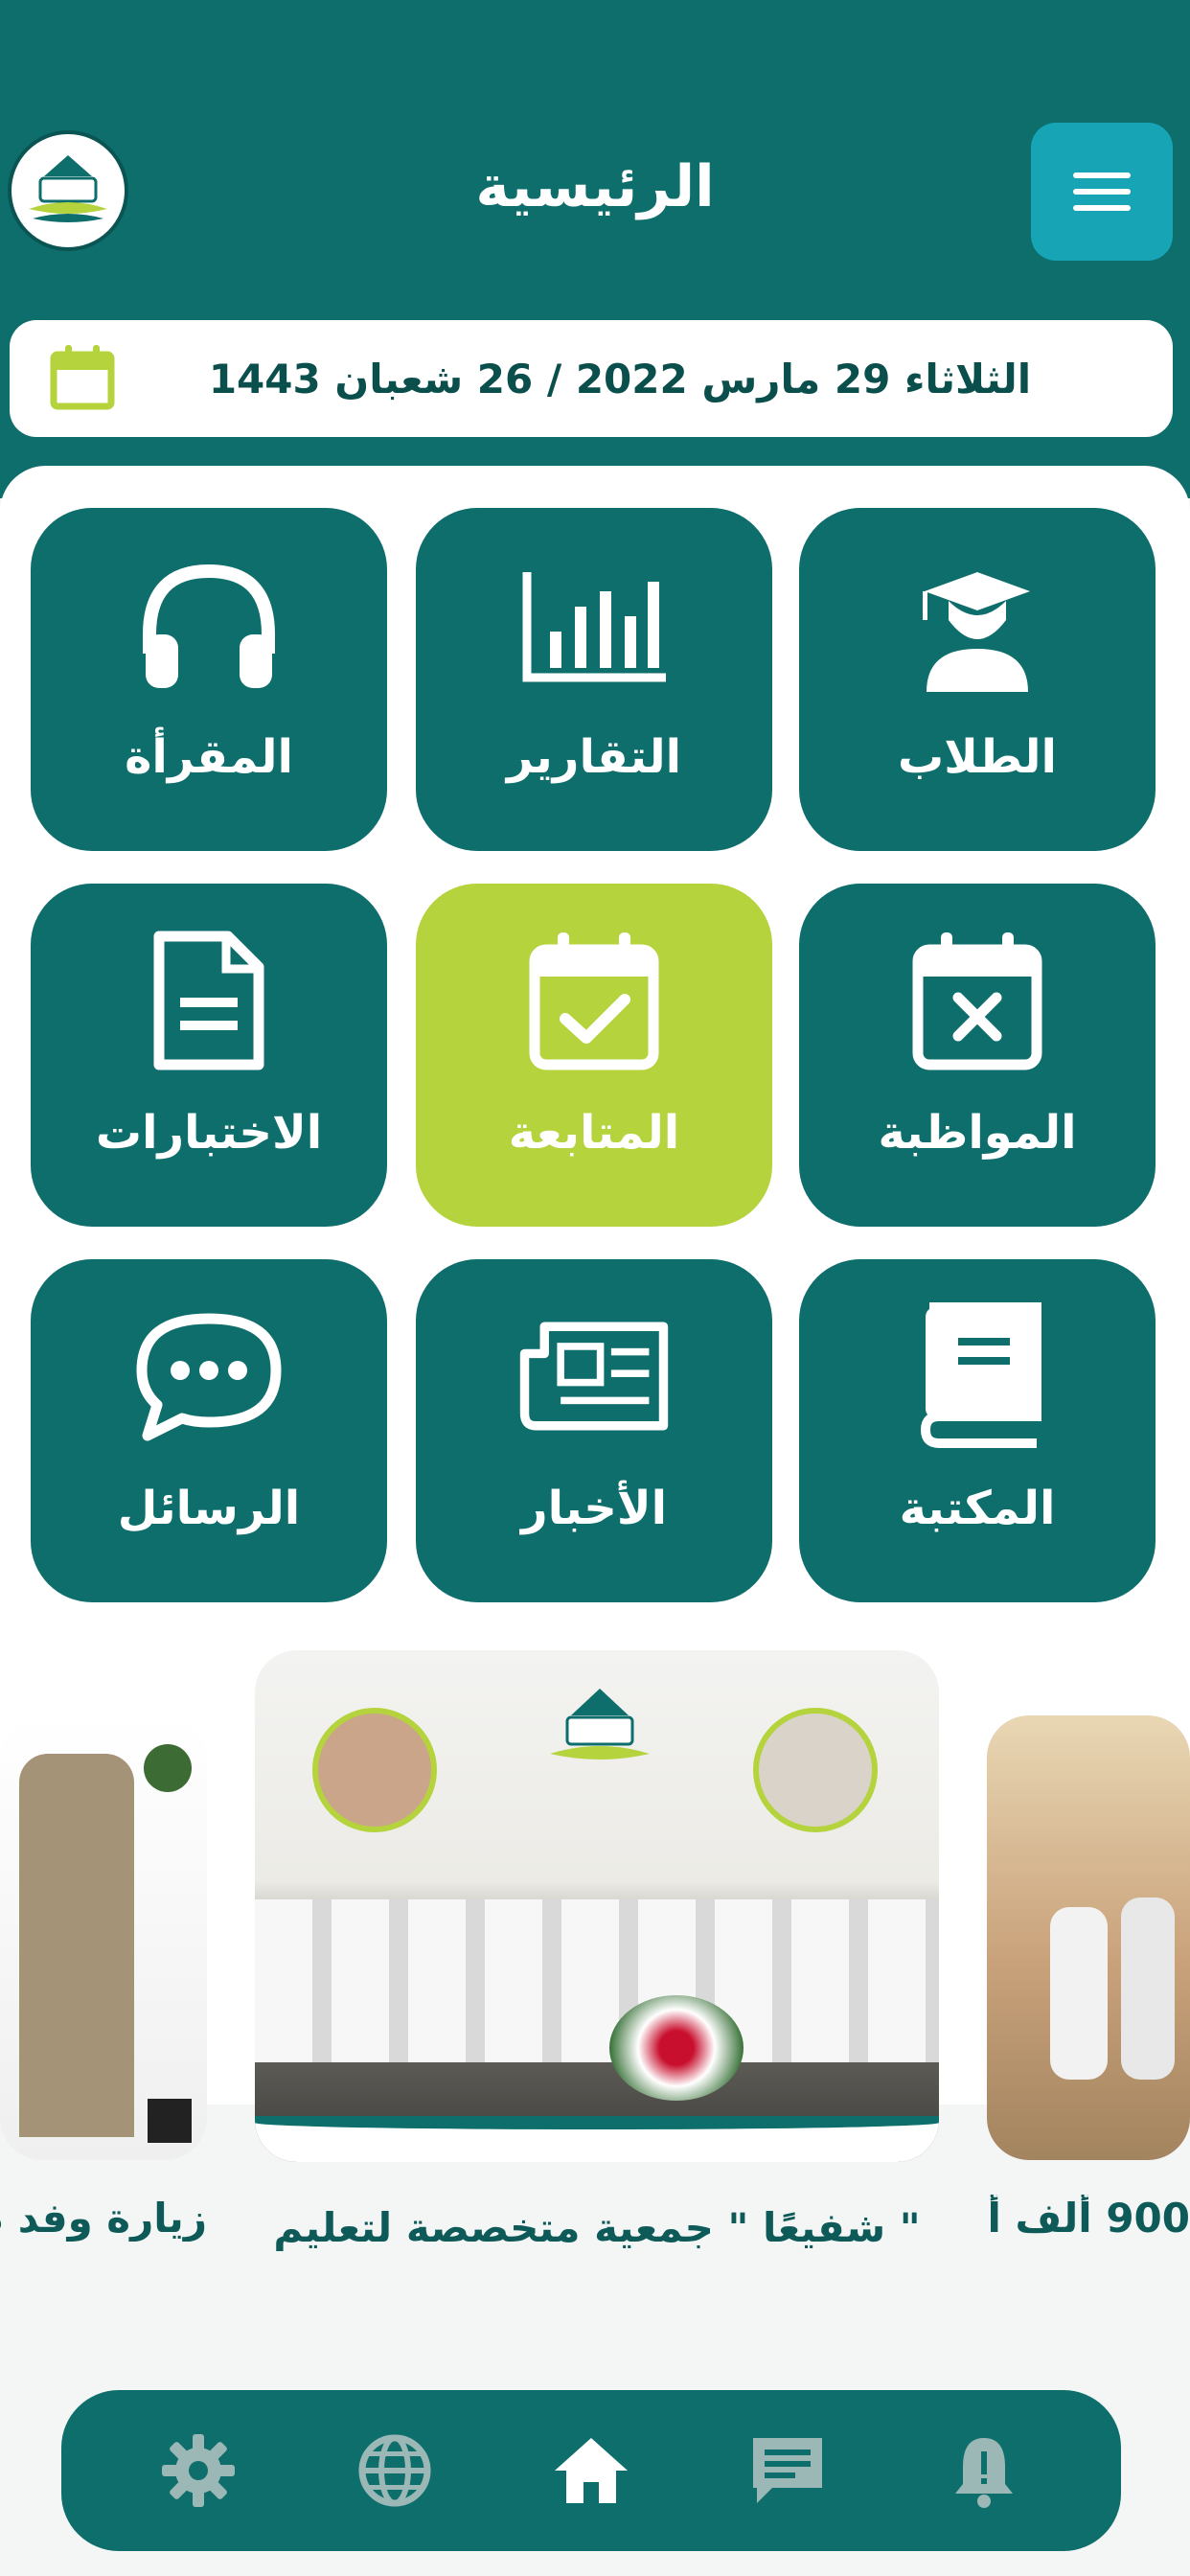 The image size is (1190, 2576). Describe the element at coordinates (209, 1000) in the screenshot. I see `document-icon` at that location.